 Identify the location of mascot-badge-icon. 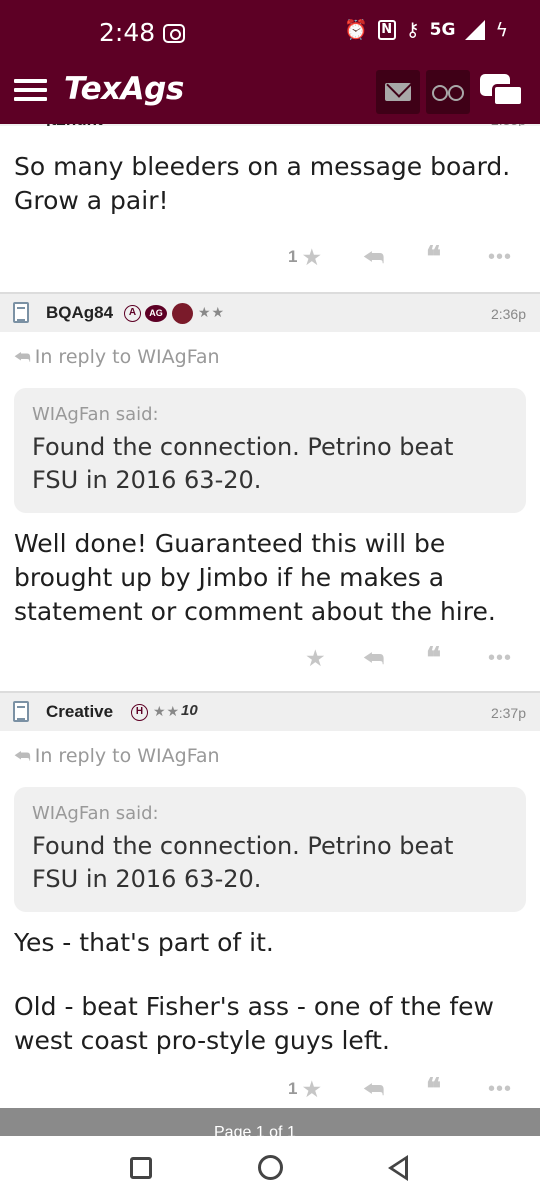
(182, 313).